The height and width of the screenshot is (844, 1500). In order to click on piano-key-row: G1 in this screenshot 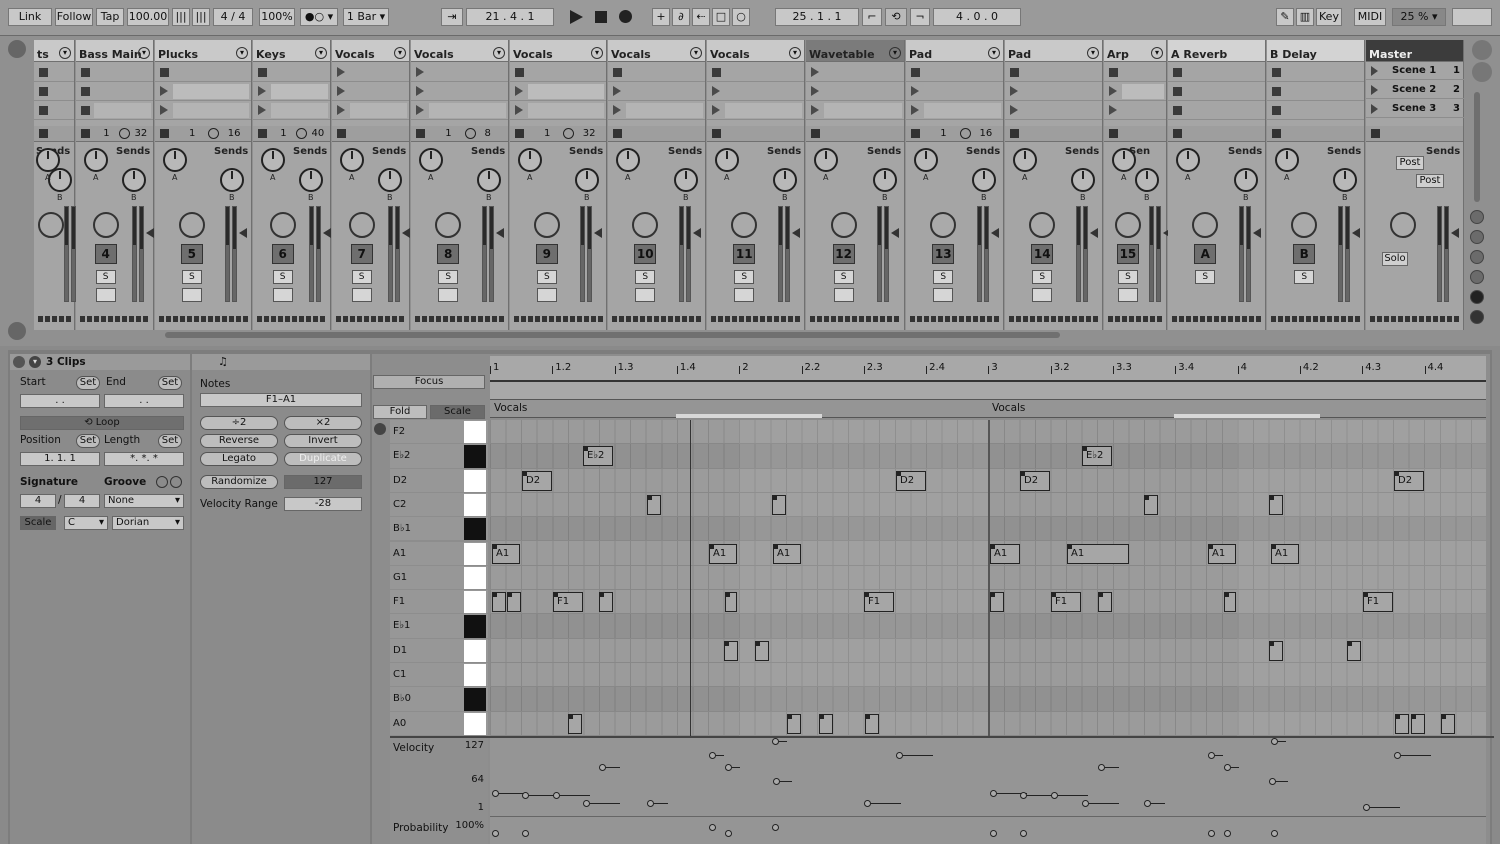, I will do `click(439, 578)`.